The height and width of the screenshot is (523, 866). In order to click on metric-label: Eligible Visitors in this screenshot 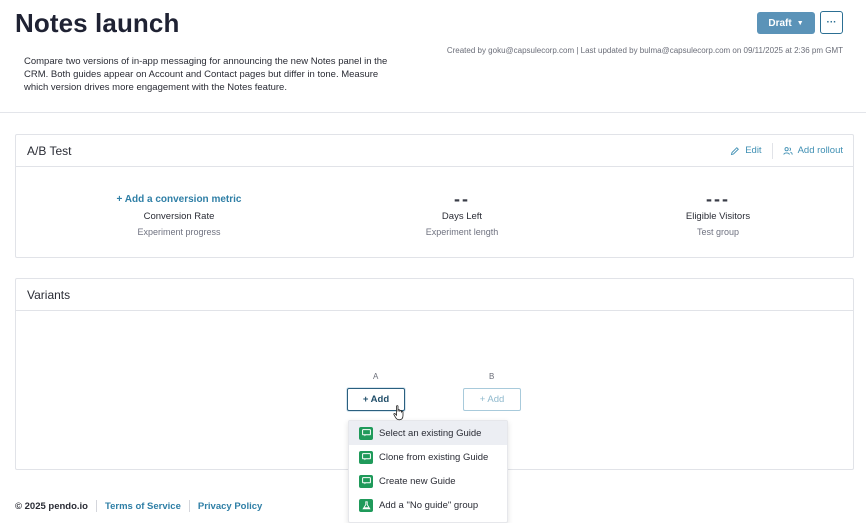, I will do `click(718, 216)`.